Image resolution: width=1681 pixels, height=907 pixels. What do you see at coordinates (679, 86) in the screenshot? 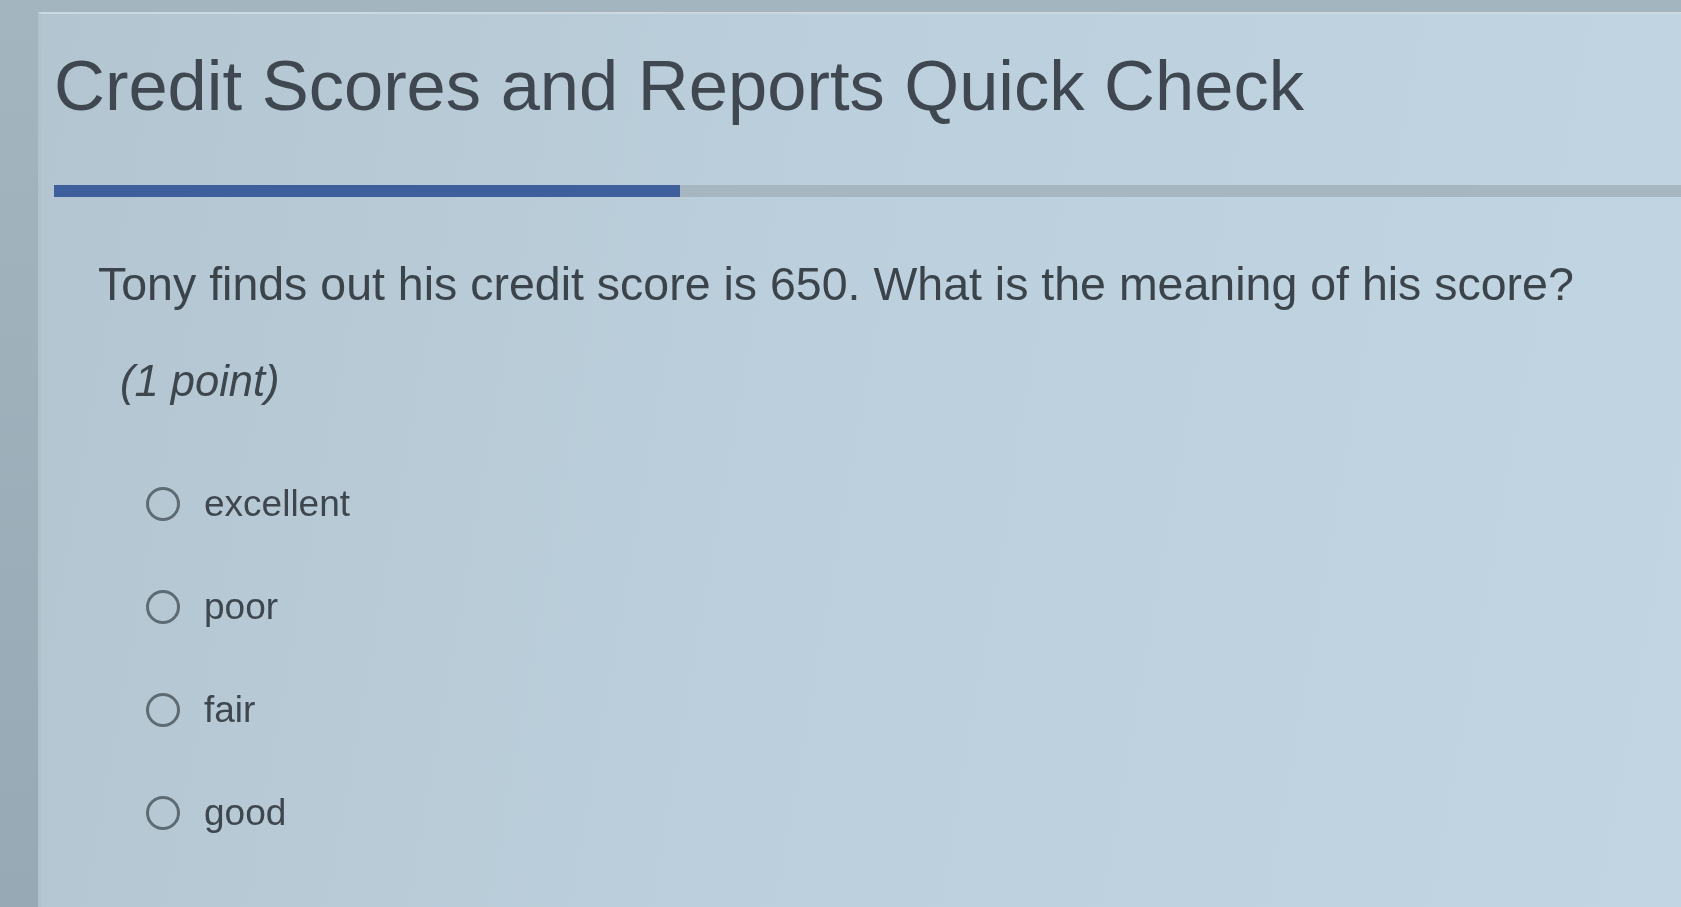
I see `quiz-title: Credit Scores and Reports Quick Check` at bounding box center [679, 86].